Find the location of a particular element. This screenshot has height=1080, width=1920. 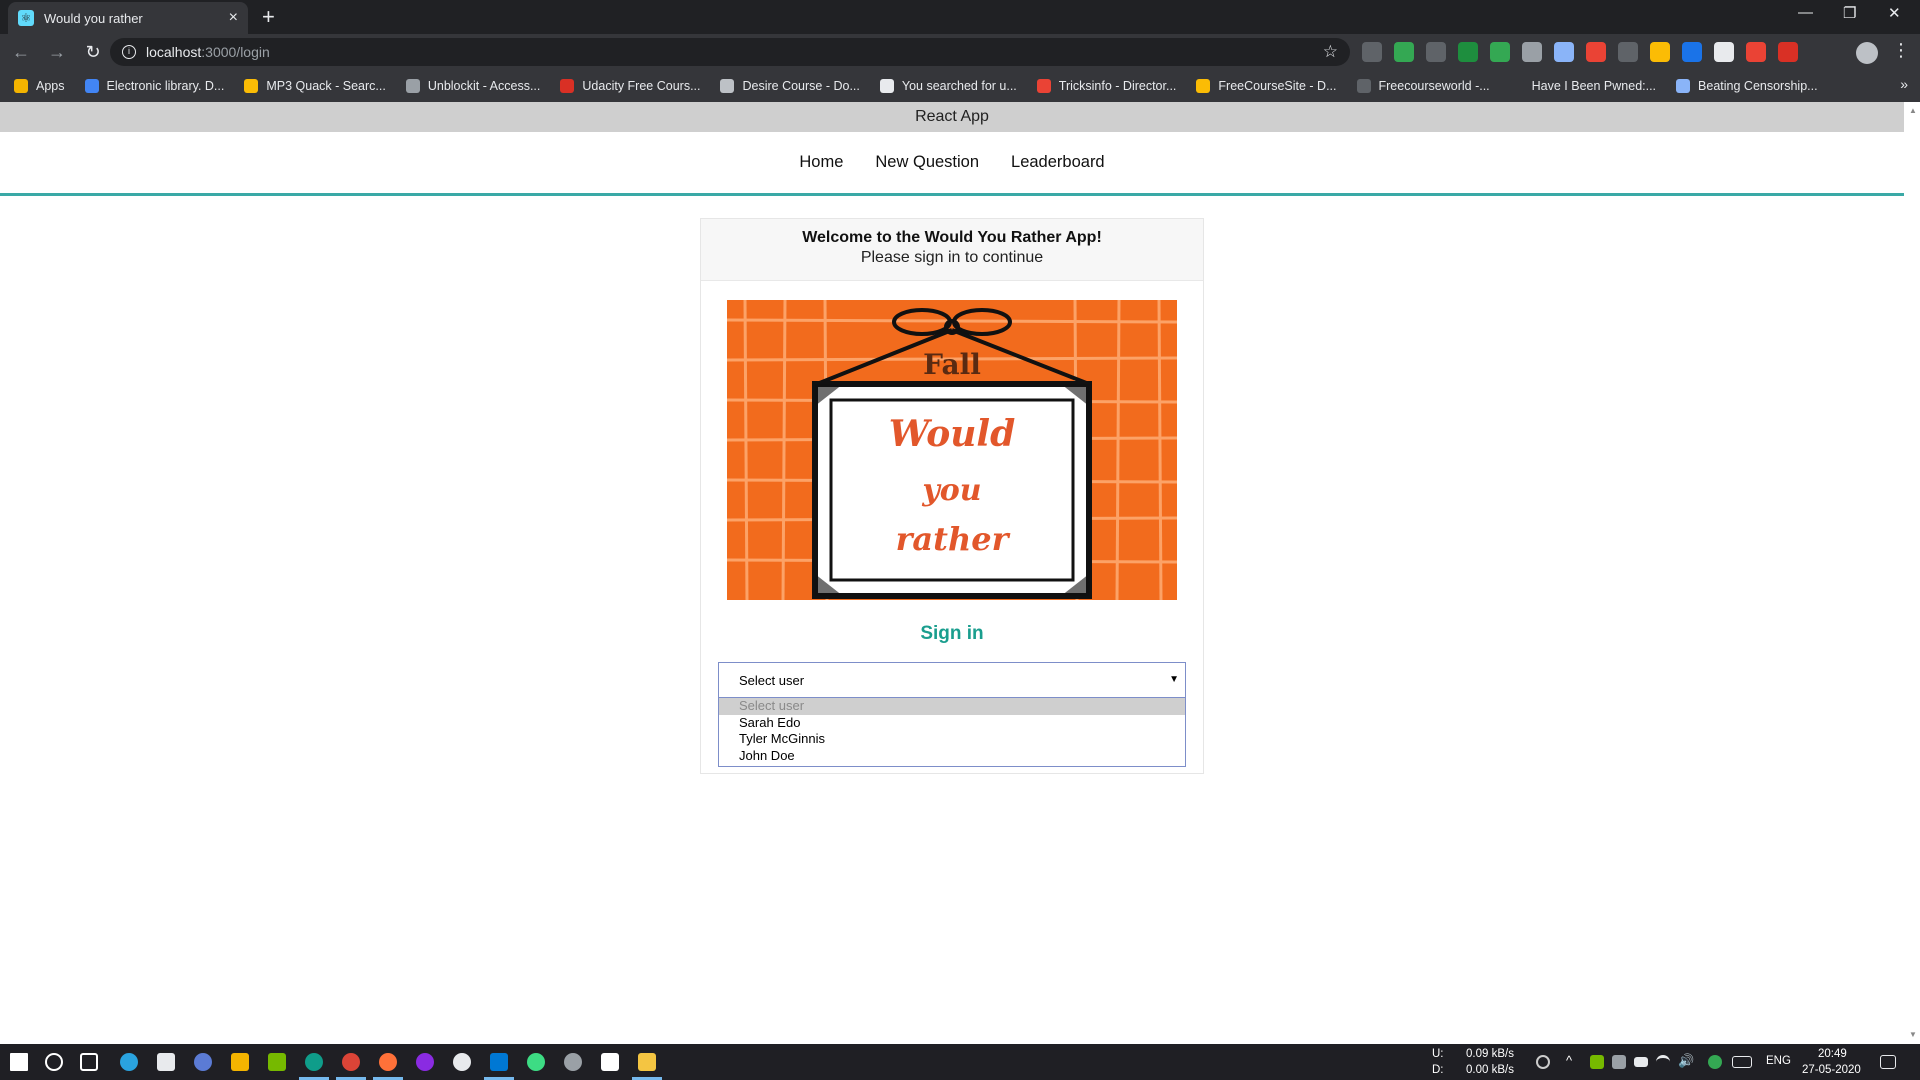

chevron-down-icon: ▼ is located at coordinates (1174, 679).